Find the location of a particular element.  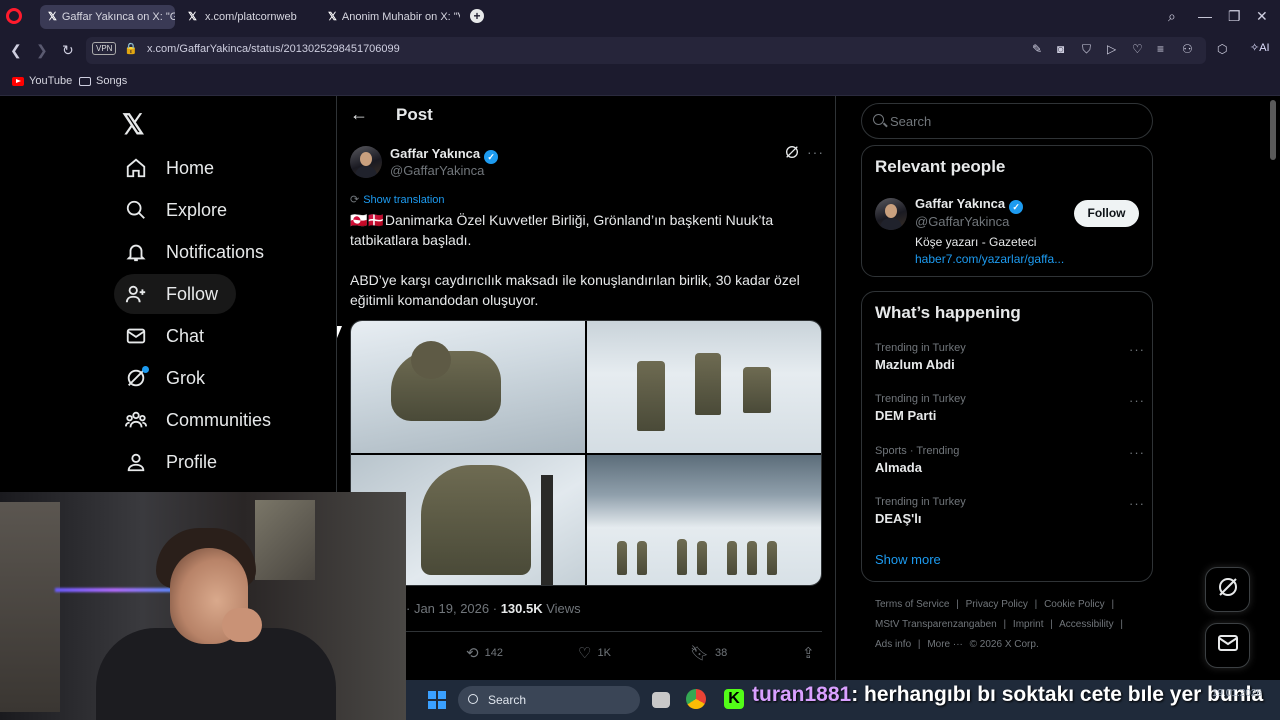

trend-item: Trending in Turkey Mazlum Abdi ··· is located at coordinates (1010, 357).